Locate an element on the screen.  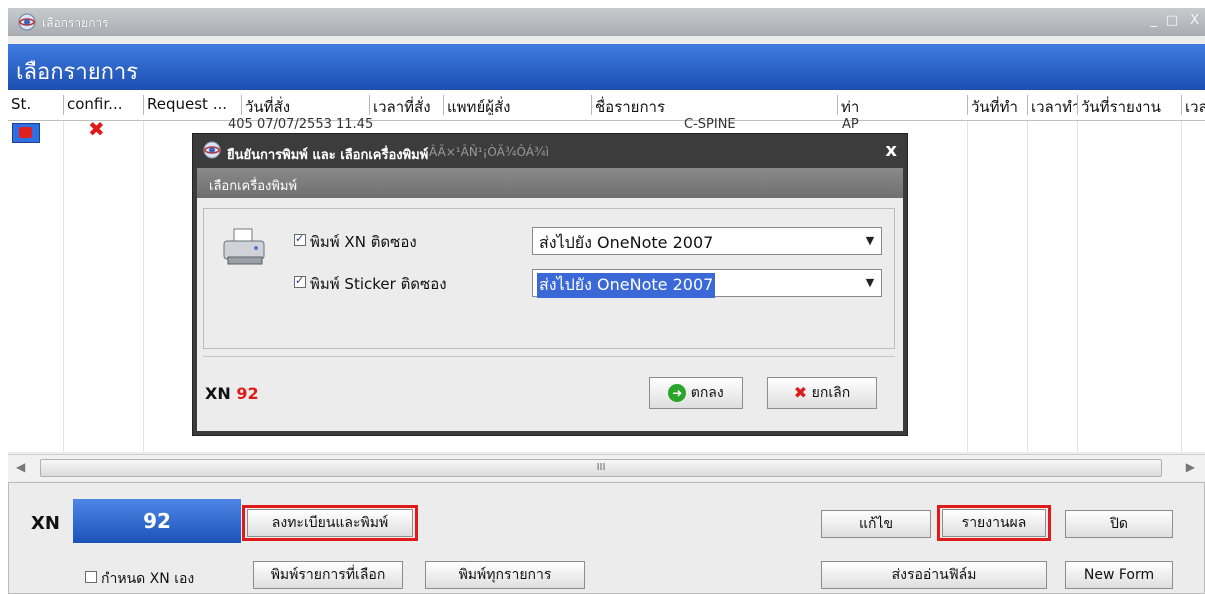
close-button: ปิด is located at coordinates (1119, 524).